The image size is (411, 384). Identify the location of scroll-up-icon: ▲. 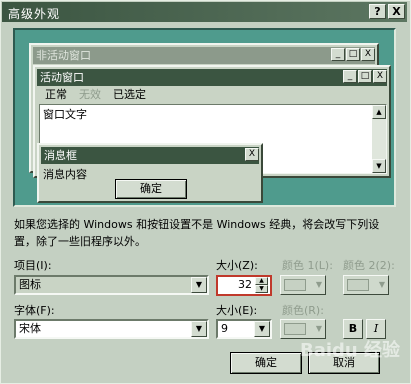
(379, 112).